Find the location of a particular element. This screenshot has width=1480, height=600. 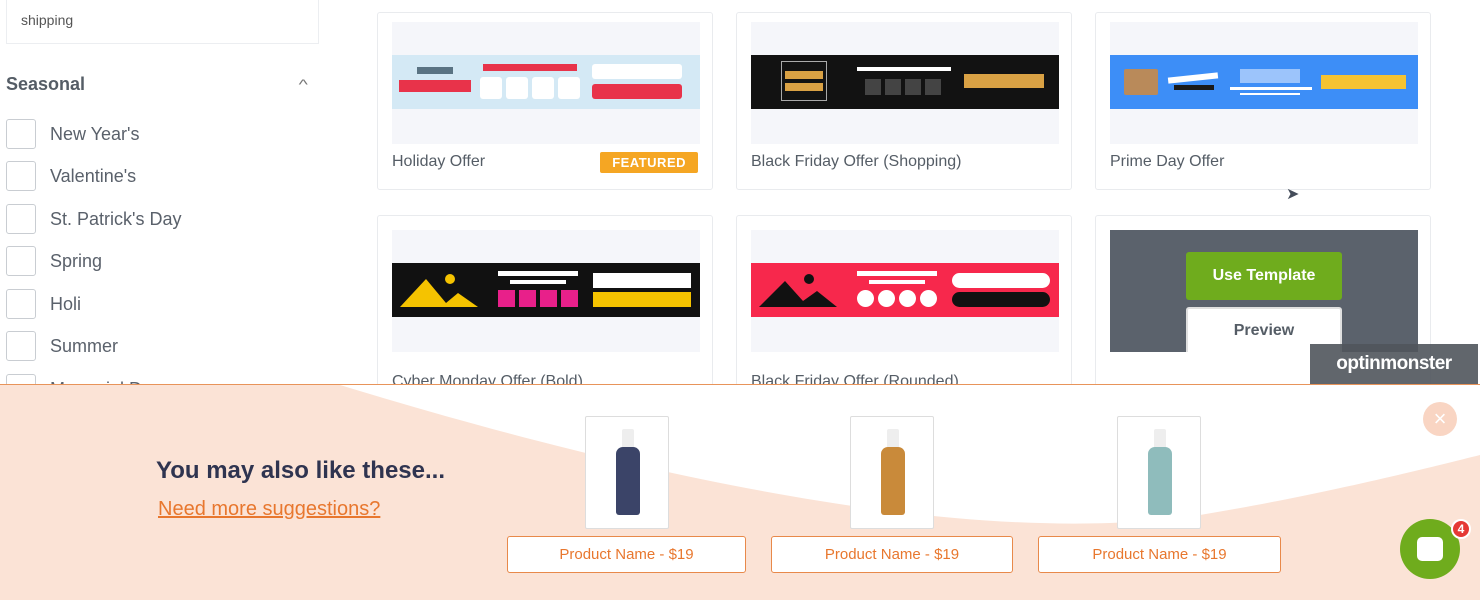

mouse-cursor-icon: ➤ is located at coordinates (1293, 194).